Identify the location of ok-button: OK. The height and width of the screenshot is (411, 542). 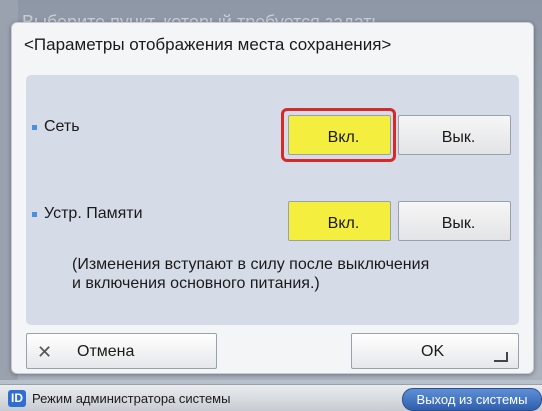
(435, 351).